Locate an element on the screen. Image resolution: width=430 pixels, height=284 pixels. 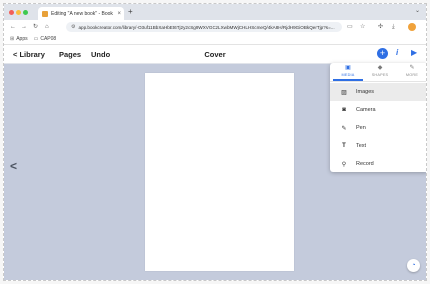
download-icon: ⤓ is located at coordinates (393, 27).